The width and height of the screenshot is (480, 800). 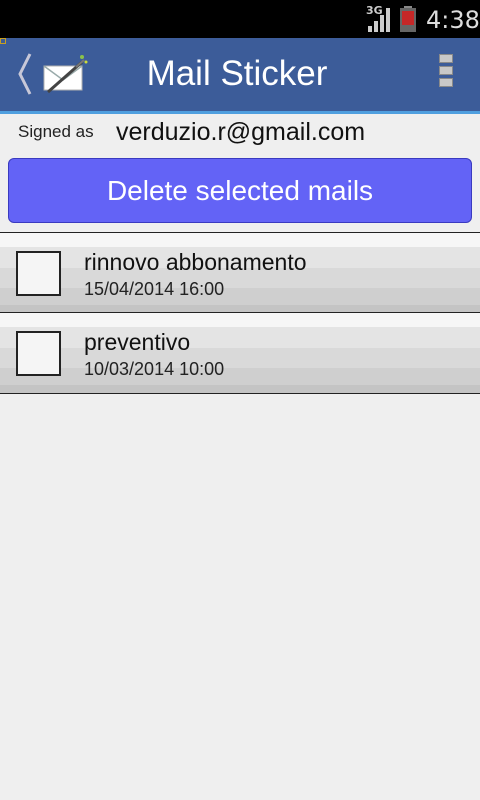 What do you see at coordinates (446, 74) in the screenshot?
I see `overflow-menu-icon` at bounding box center [446, 74].